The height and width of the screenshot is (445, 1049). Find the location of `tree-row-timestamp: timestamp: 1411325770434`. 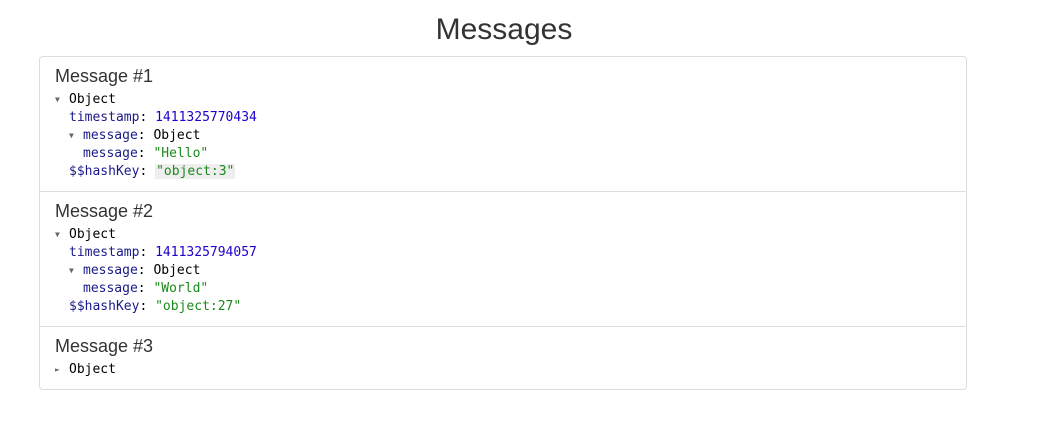

tree-row-timestamp: timestamp: 1411325770434 is located at coordinates (163, 117).